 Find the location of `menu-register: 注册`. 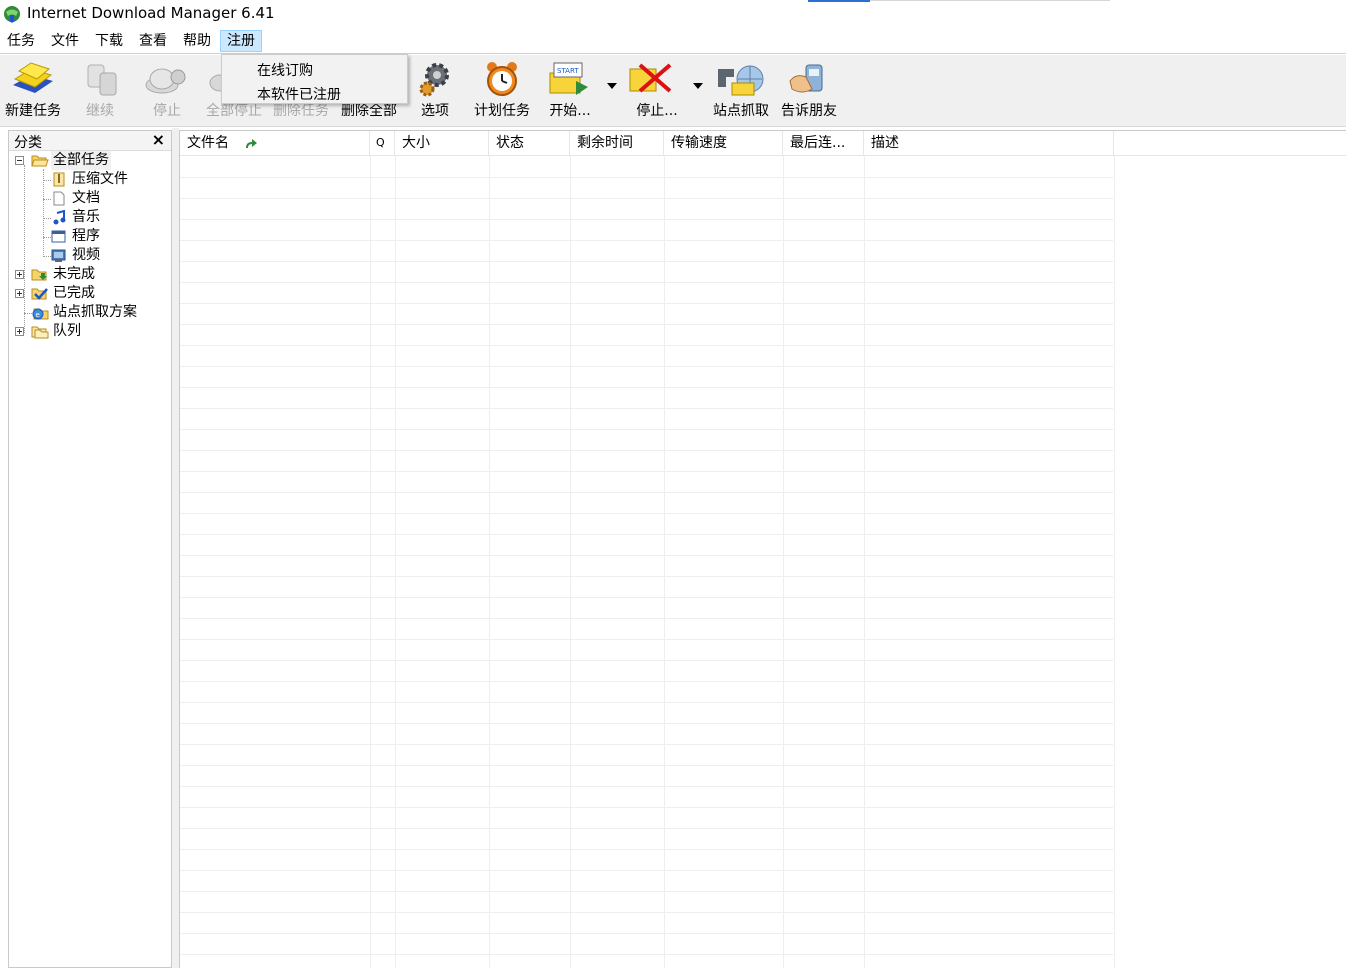

menu-register: 注册 is located at coordinates (241, 41).